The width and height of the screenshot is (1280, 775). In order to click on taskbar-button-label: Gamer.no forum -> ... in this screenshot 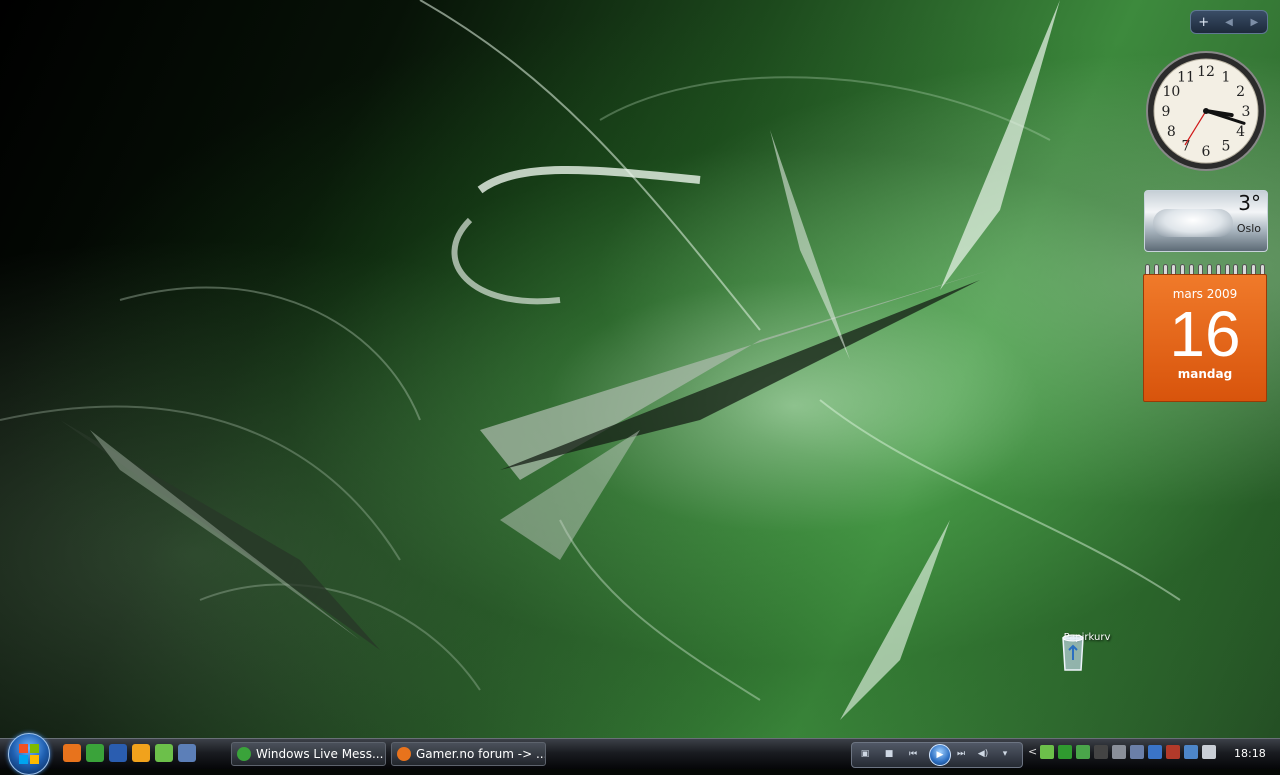, I will do `click(481, 754)`.